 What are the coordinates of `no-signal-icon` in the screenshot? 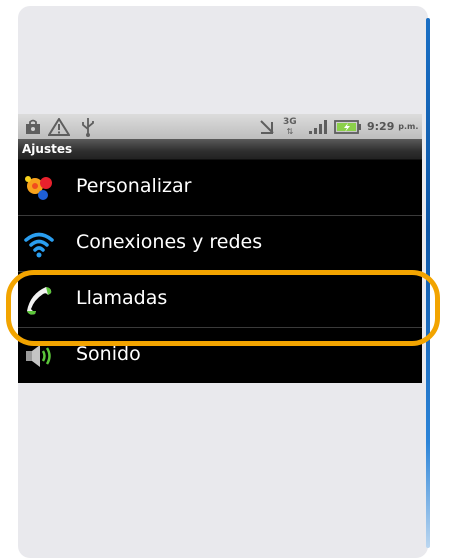 It's located at (267, 126).